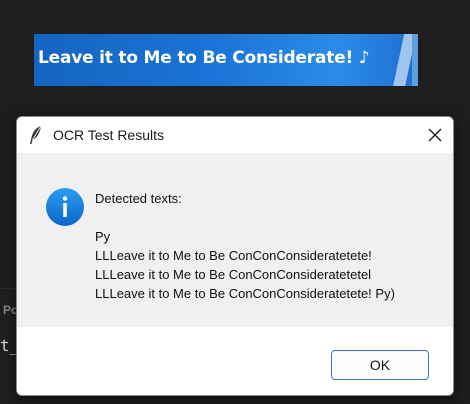 This screenshot has height=404, width=470. I want to click on message-line: Py, so click(103, 236).